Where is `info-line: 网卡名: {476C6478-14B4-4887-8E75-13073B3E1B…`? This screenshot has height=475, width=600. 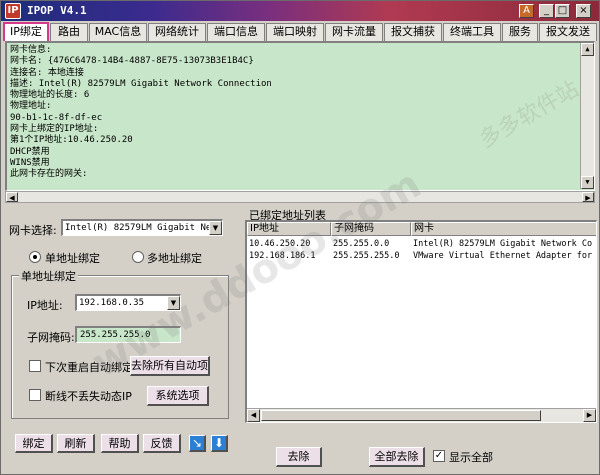
info-line: 网卡名: {476C6478-14B4-4887-8E75-13073B3E1B… is located at coordinates (132, 61).